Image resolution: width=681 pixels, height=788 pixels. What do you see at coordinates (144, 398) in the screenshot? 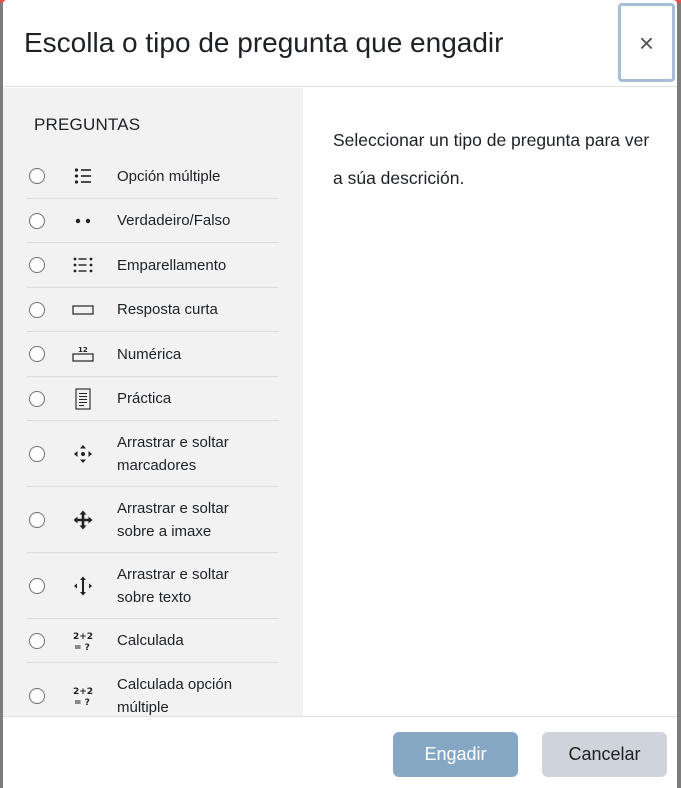
I see `question-type-label: Práctica` at bounding box center [144, 398].